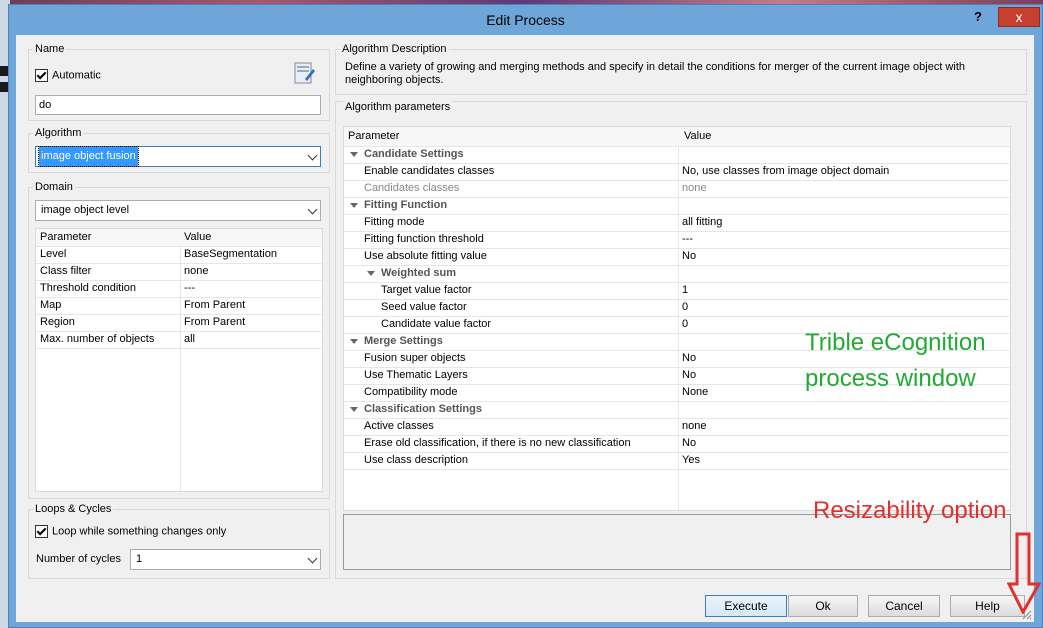 This screenshot has width=1043, height=628. Describe the element at coordinates (414, 154) in the screenshot. I see `group-label: Candidate Settings` at that location.